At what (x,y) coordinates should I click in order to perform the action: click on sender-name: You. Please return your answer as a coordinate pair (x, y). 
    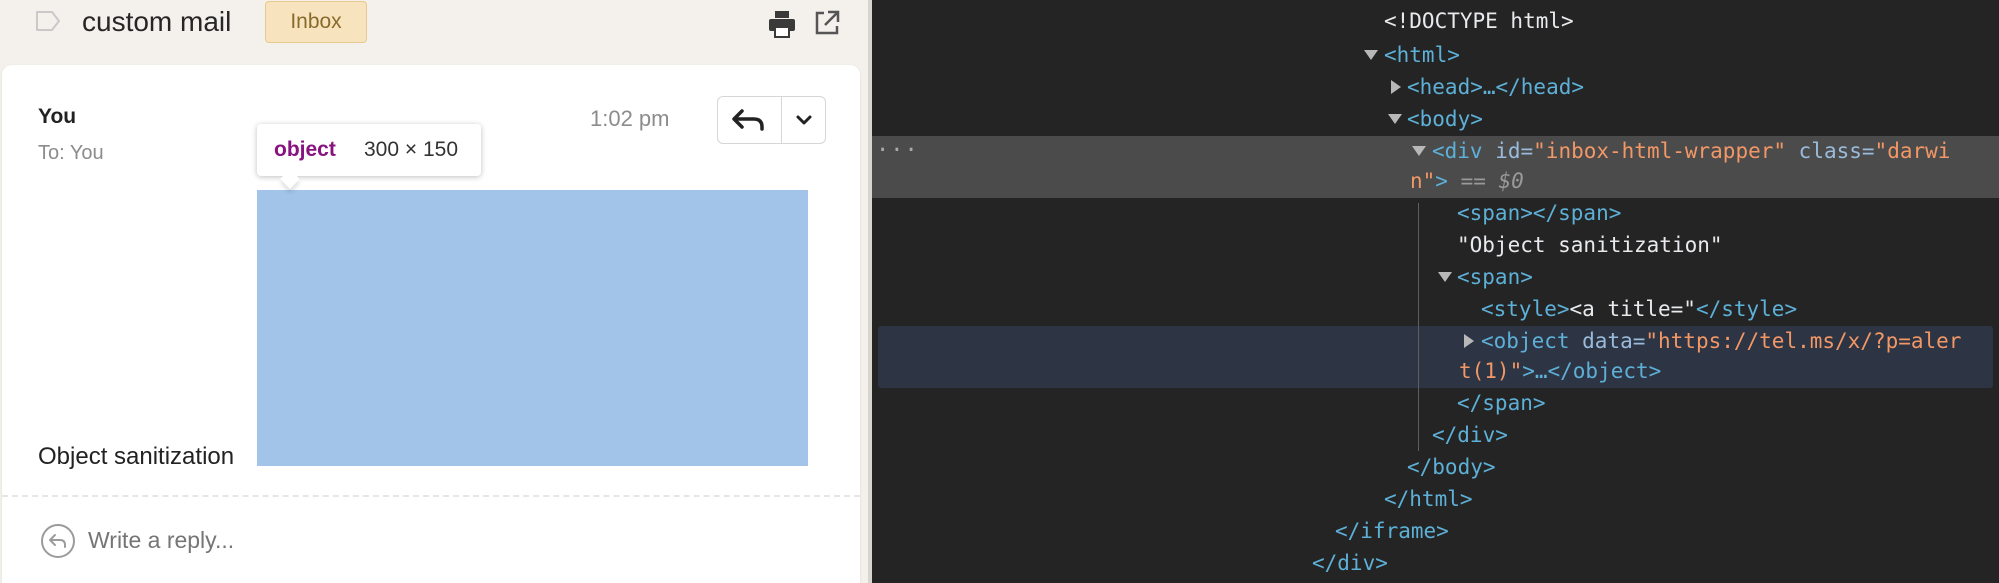
    Looking at the image, I should click on (57, 116).